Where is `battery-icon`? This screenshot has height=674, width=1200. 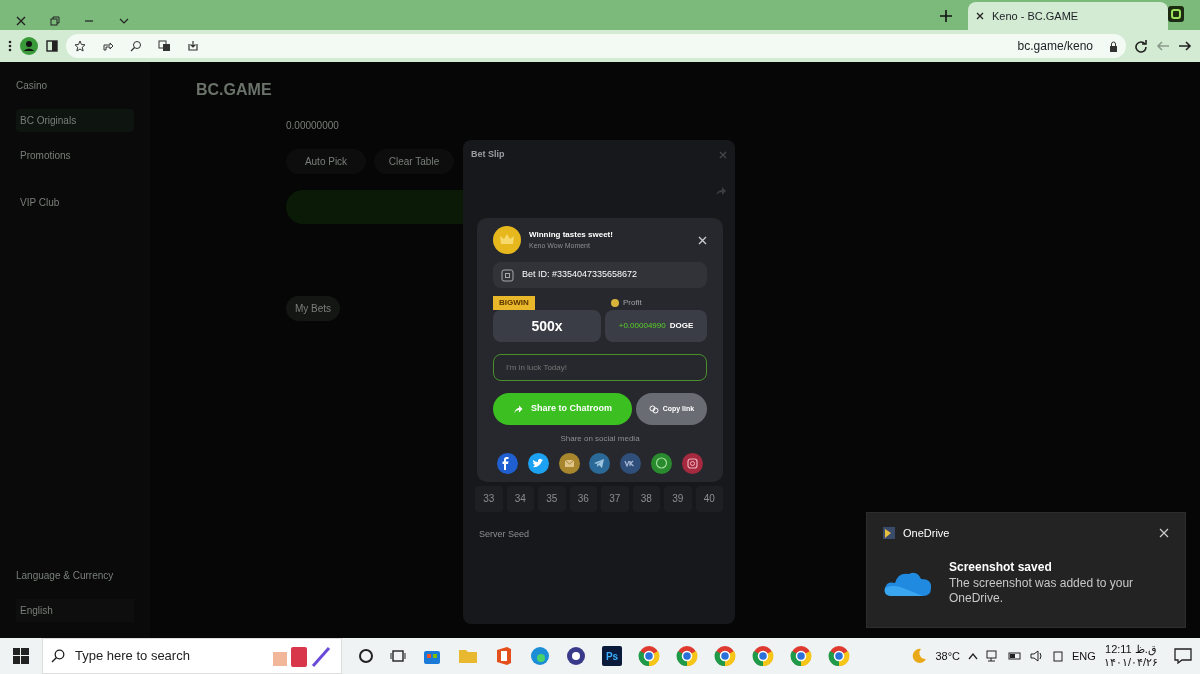
battery-icon is located at coordinates (1015, 656).